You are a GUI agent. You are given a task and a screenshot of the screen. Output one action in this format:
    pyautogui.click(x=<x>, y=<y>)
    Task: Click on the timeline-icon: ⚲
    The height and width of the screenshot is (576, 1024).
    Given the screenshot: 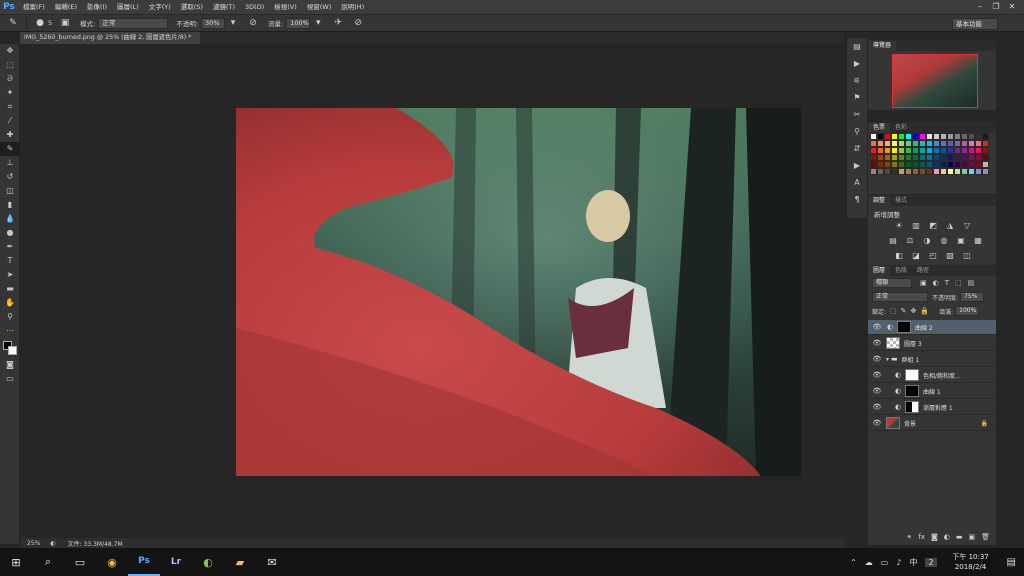 What is the action you would take?
    pyautogui.click(x=857, y=131)
    